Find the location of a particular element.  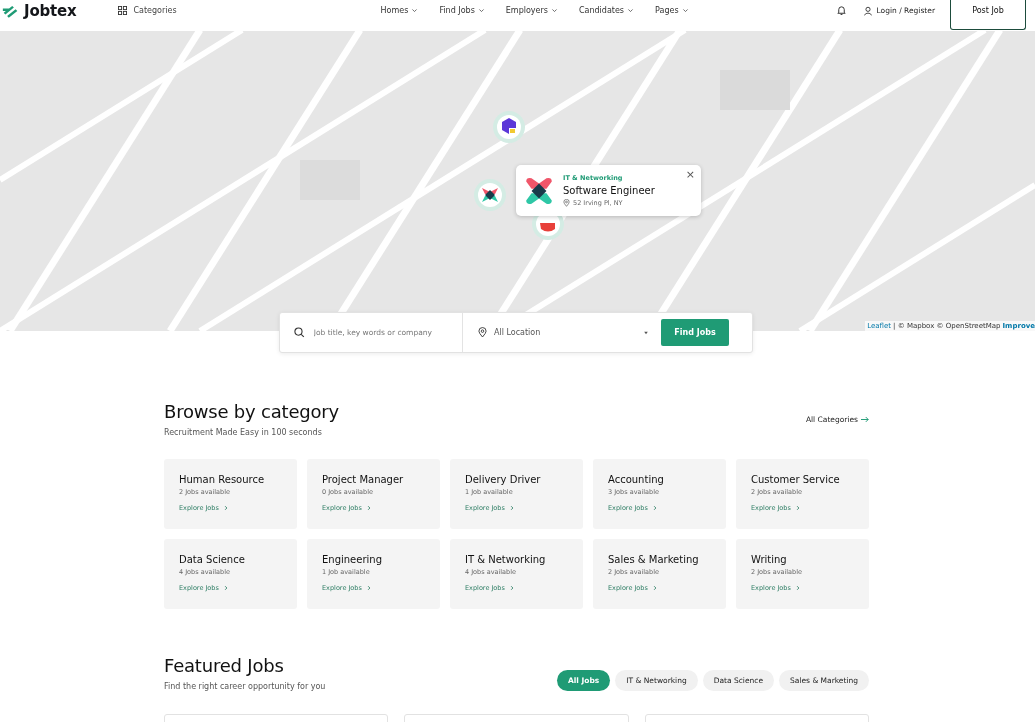

categories-menu: Categories is located at coordinates (155, 10).